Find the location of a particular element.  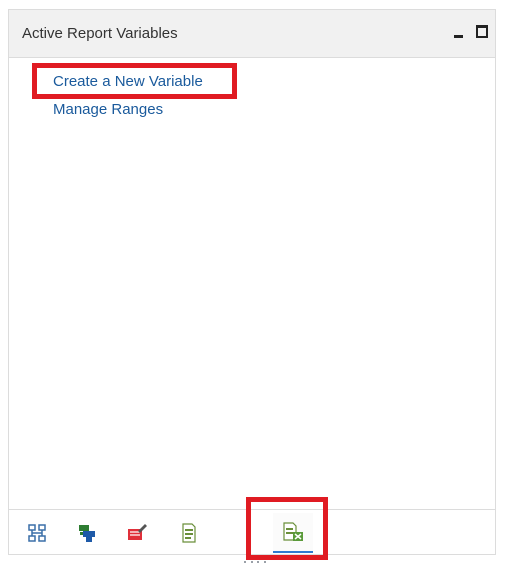

report-document-icon is located at coordinates (189, 533).